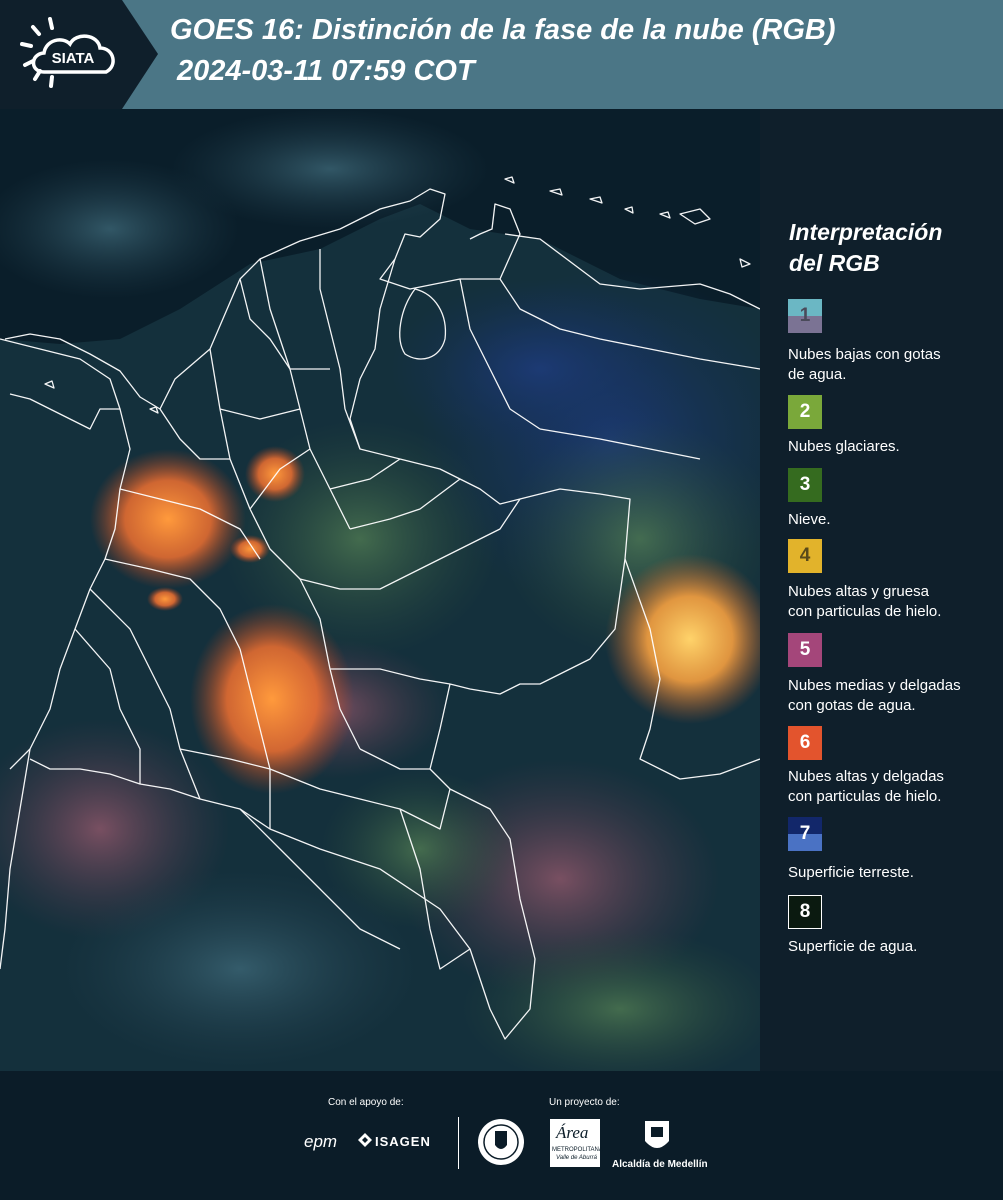 The height and width of the screenshot is (1200, 1003). Describe the element at coordinates (73, 58) in the screenshot. I see `logo-text: SIATA` at that location.